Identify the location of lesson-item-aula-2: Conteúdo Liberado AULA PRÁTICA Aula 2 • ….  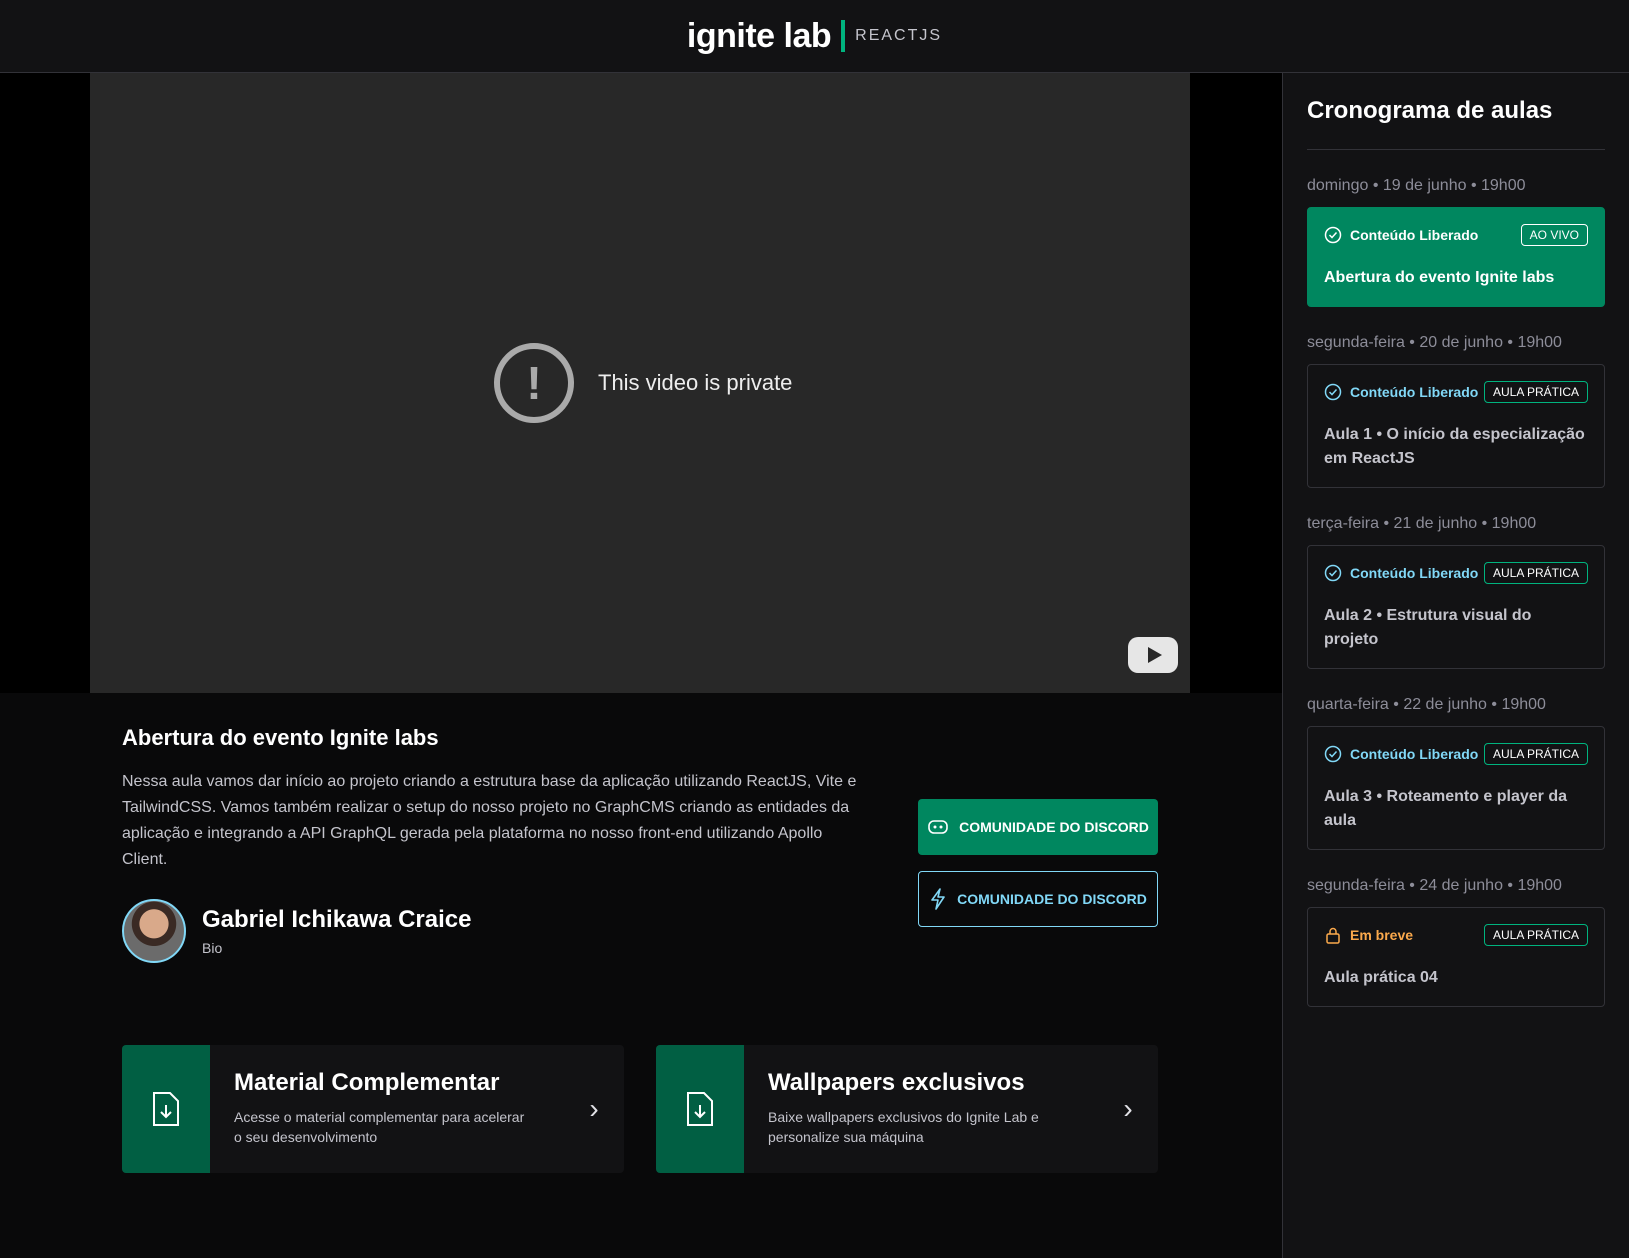
(1456, 607).